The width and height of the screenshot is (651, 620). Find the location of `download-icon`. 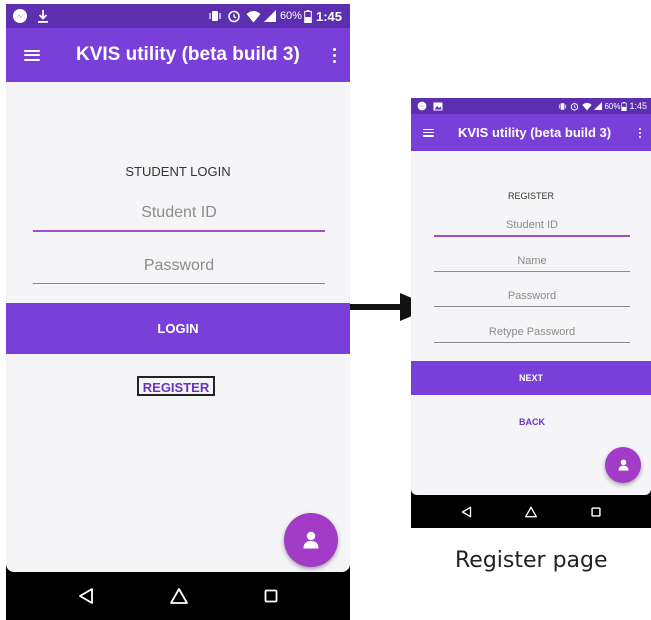

download-icon is located at coordinates (43, 16).